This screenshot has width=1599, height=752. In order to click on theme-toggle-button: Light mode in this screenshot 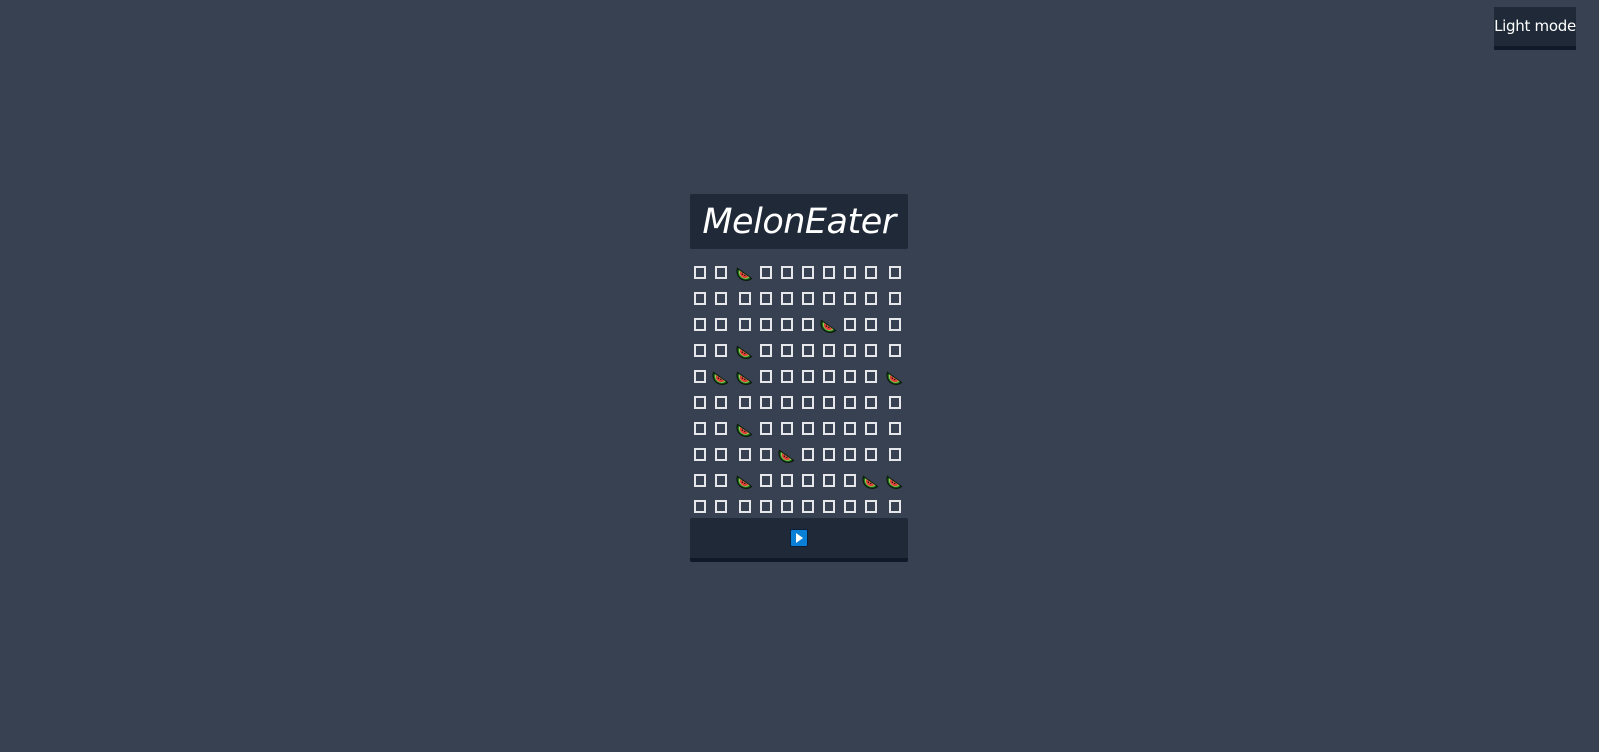, I will do `click(1535, 28)`.